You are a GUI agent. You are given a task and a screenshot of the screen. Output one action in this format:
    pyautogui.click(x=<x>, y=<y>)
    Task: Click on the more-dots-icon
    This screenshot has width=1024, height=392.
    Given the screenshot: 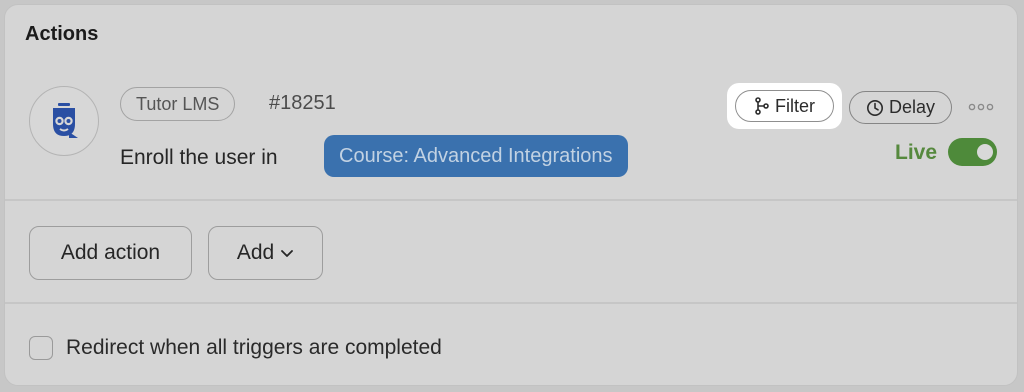 What is the action you would take?
    pyautogui.click(x=981, y=107)
    